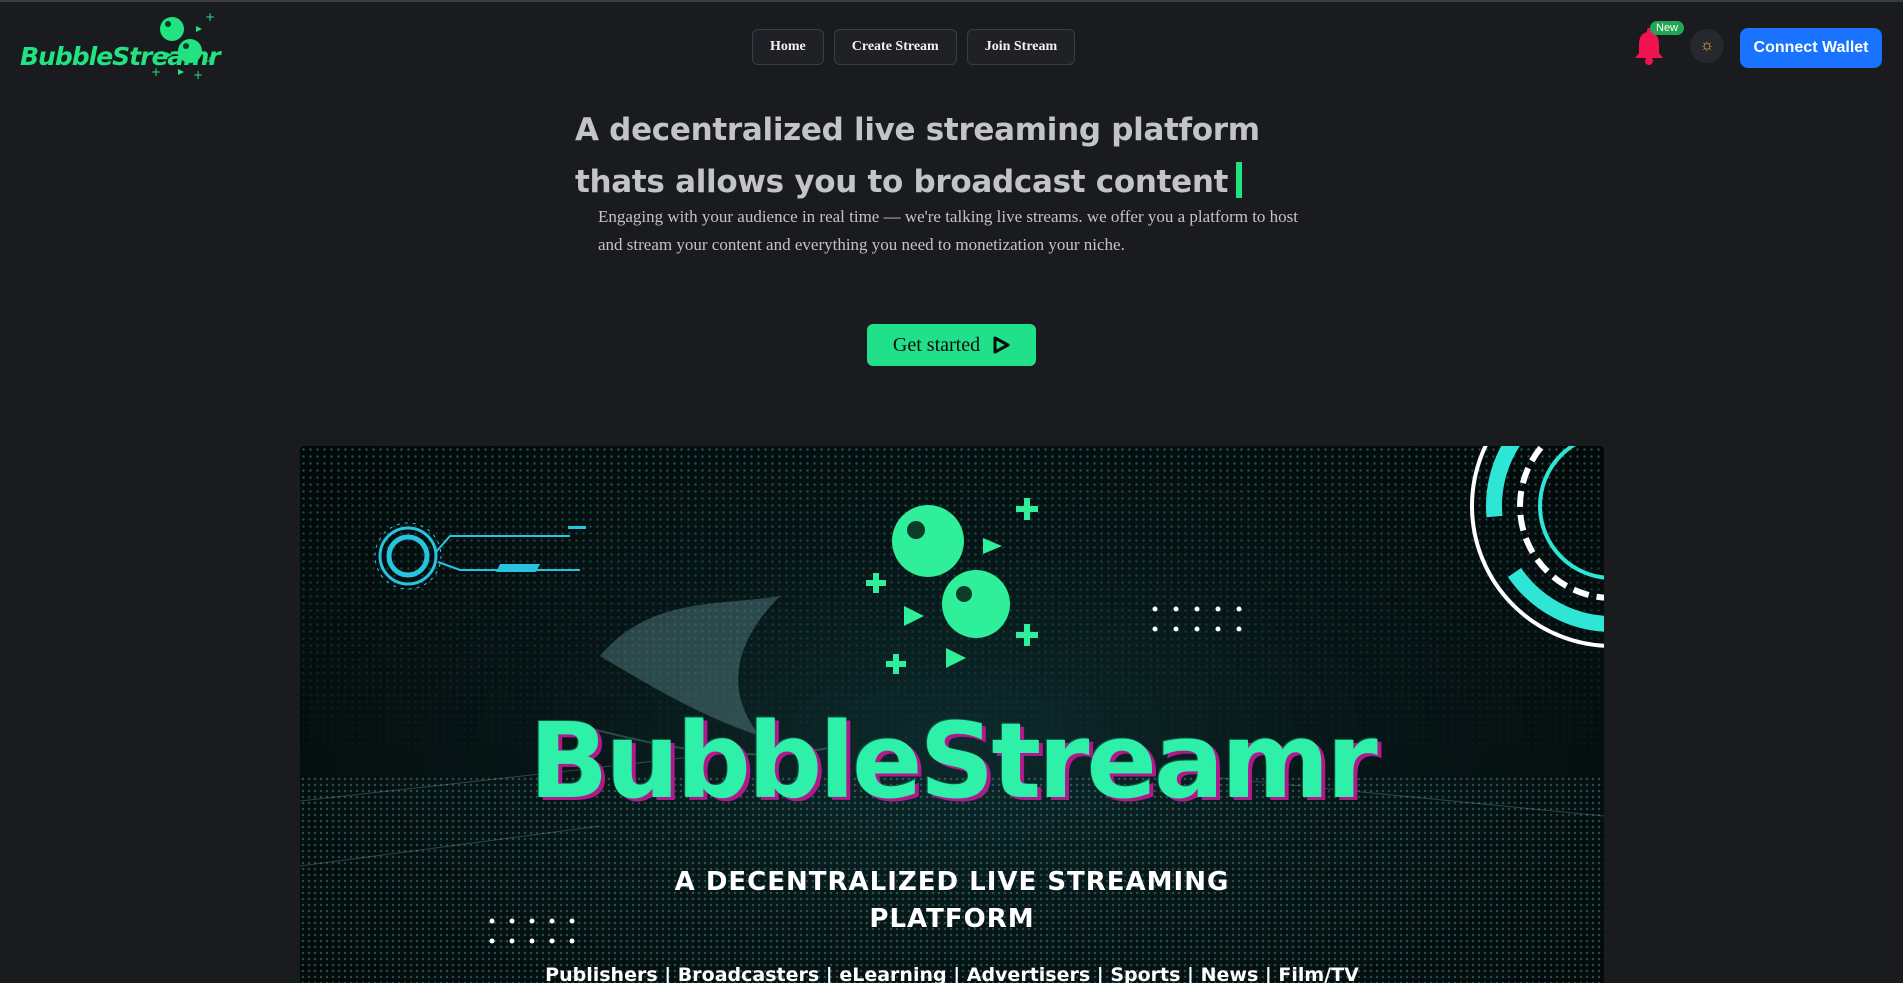 The width and height of the screenshot is (1903, 983). I want to click on typing-caret, so click(1239, 180).